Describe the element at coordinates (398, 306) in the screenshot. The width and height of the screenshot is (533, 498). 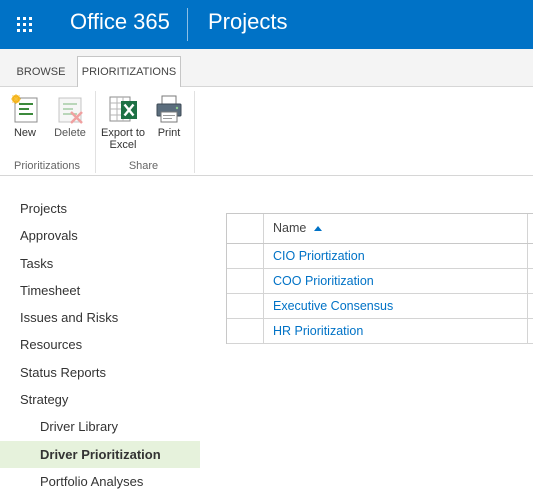
I see `row-name-link: Executive Consensus` at that location.